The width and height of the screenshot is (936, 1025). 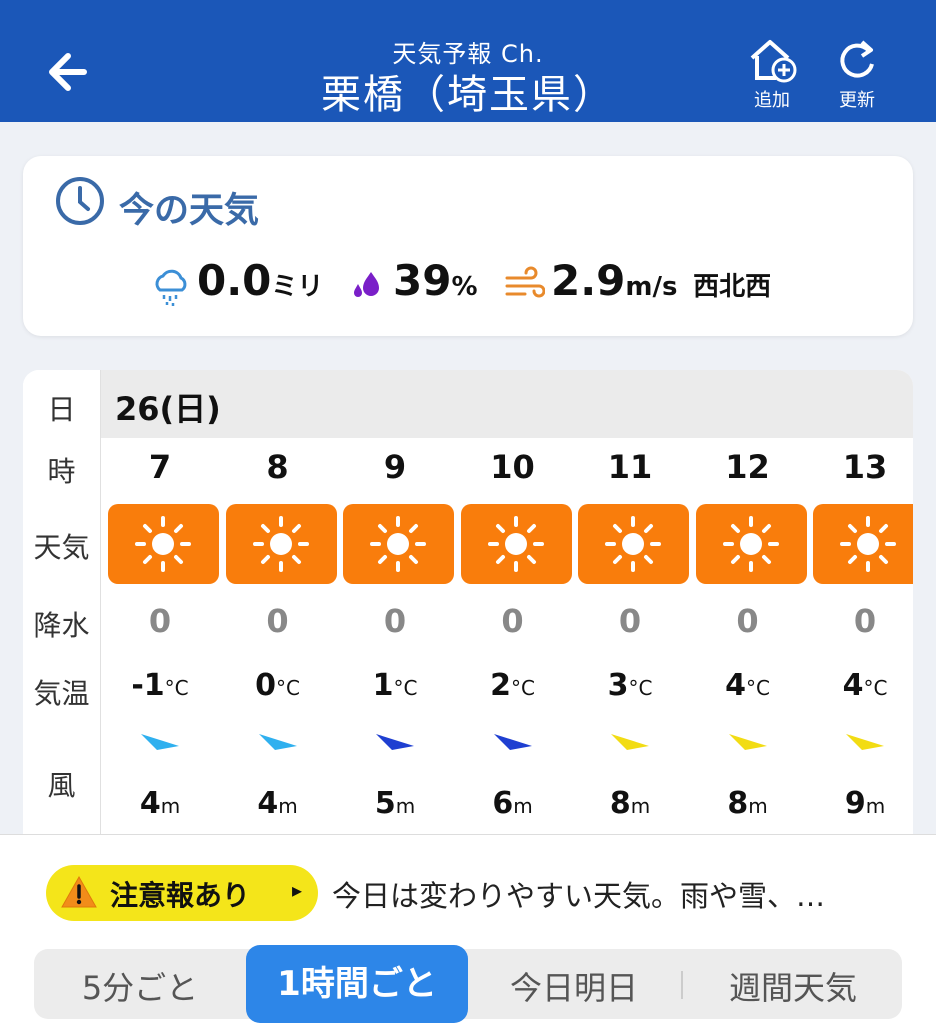 What do you see at coordinates (588, 280) in the screenshot?
I see `wind-speed-value: 2.9` at bounding box center [588, 280].